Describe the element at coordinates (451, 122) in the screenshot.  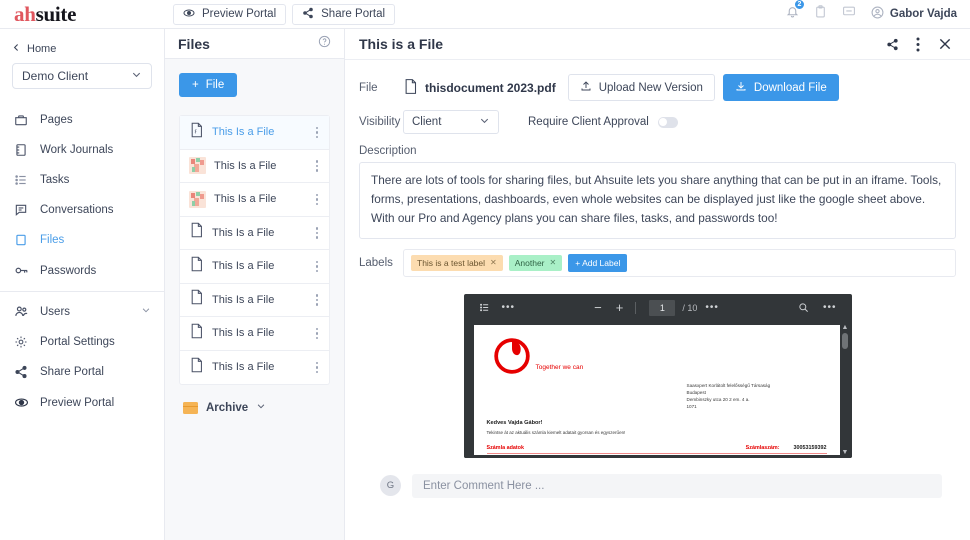
I see `visibility-select: Client` at that location.